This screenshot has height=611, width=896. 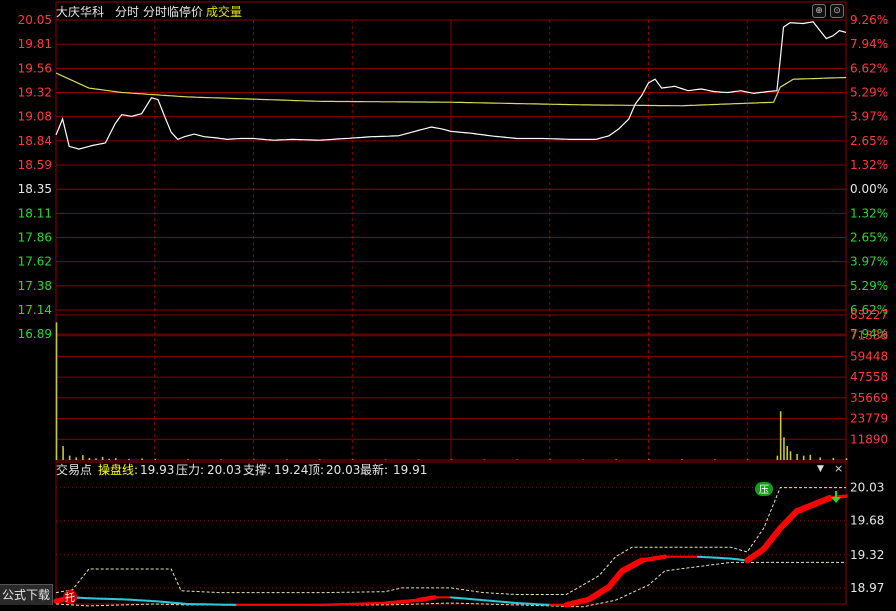 I want to click on support-label: 支撑:, so click(x=257, y=469).